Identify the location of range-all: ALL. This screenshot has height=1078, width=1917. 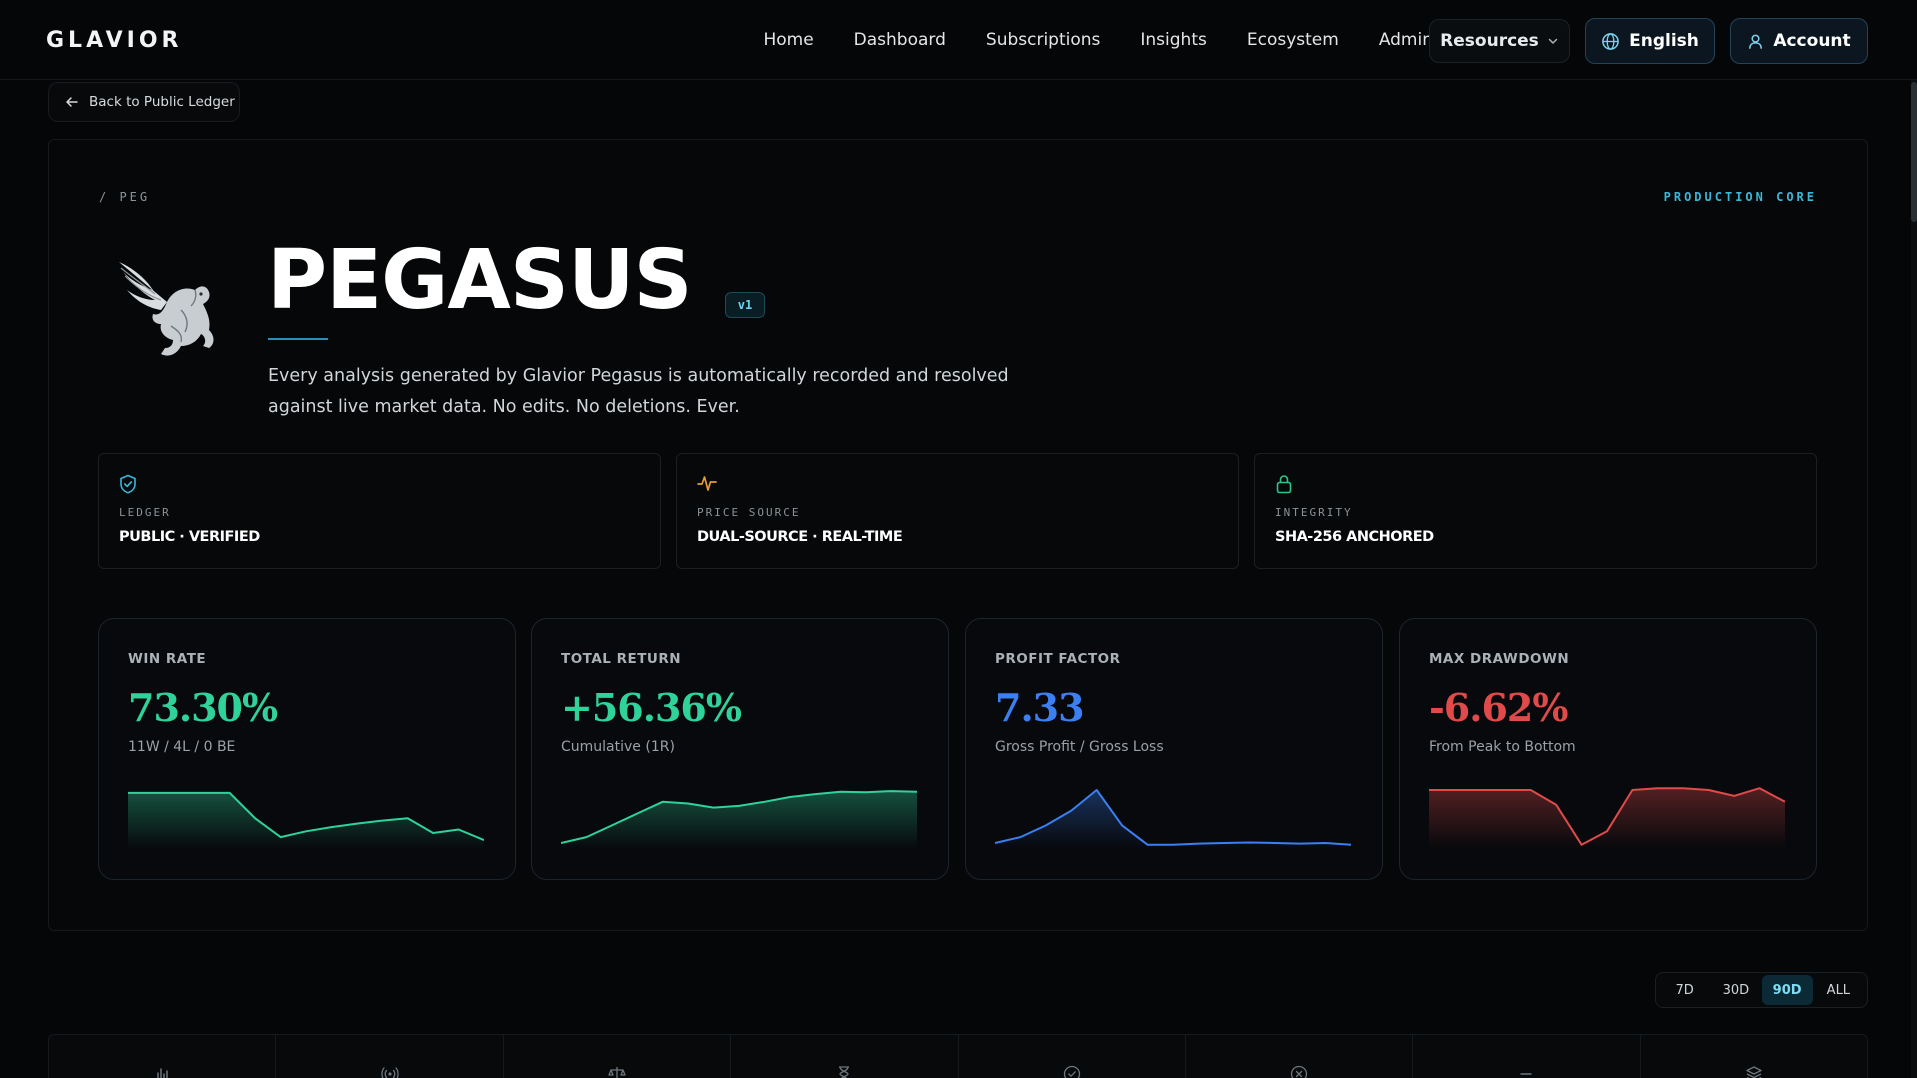
(1838, 990).